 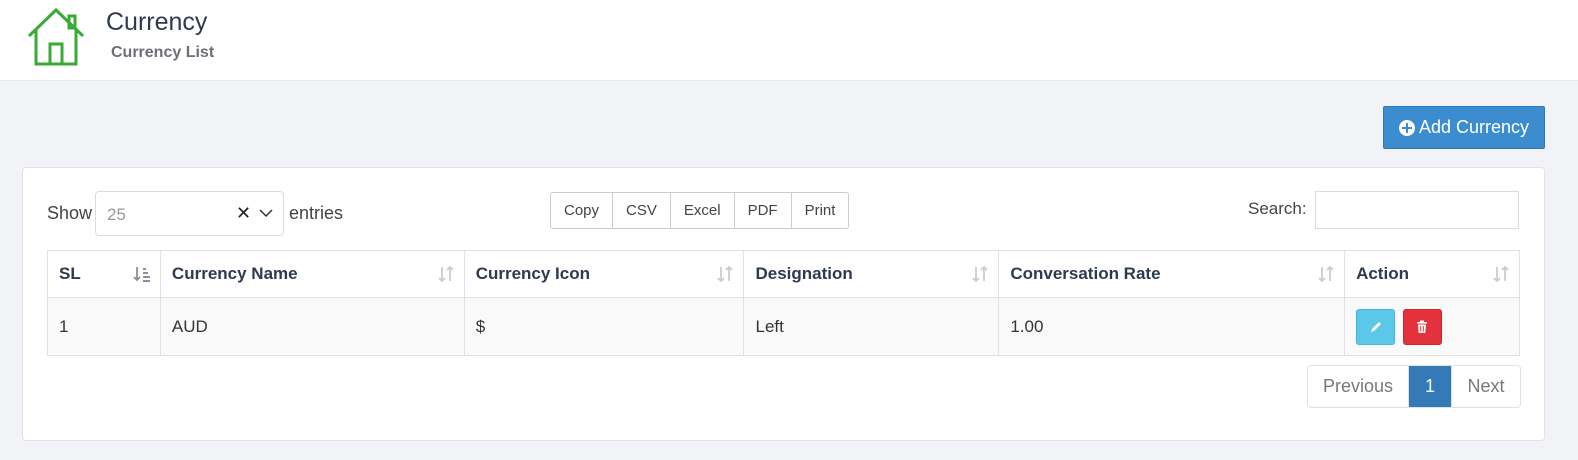 I want to click on page-length-value: 25, so click(x=116, y=214).